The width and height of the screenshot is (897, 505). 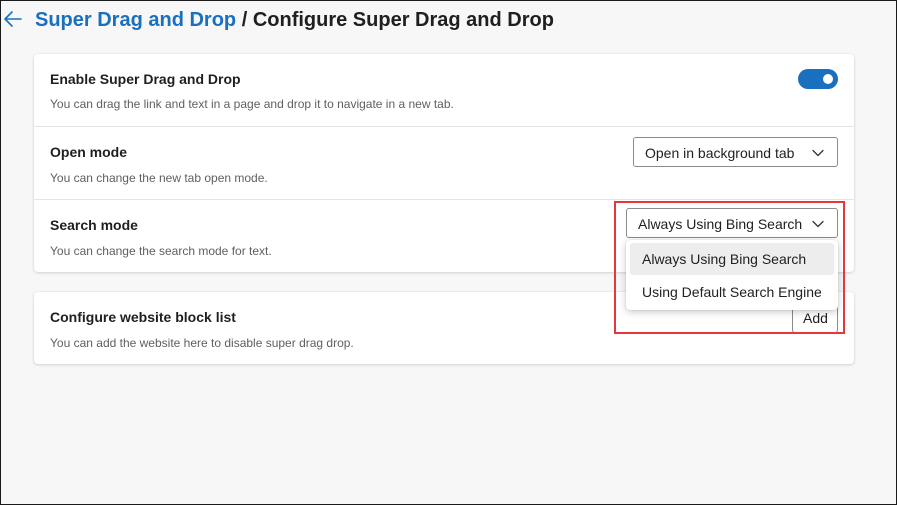 I want to click on enable-toggle, so click(x=818, y=79).